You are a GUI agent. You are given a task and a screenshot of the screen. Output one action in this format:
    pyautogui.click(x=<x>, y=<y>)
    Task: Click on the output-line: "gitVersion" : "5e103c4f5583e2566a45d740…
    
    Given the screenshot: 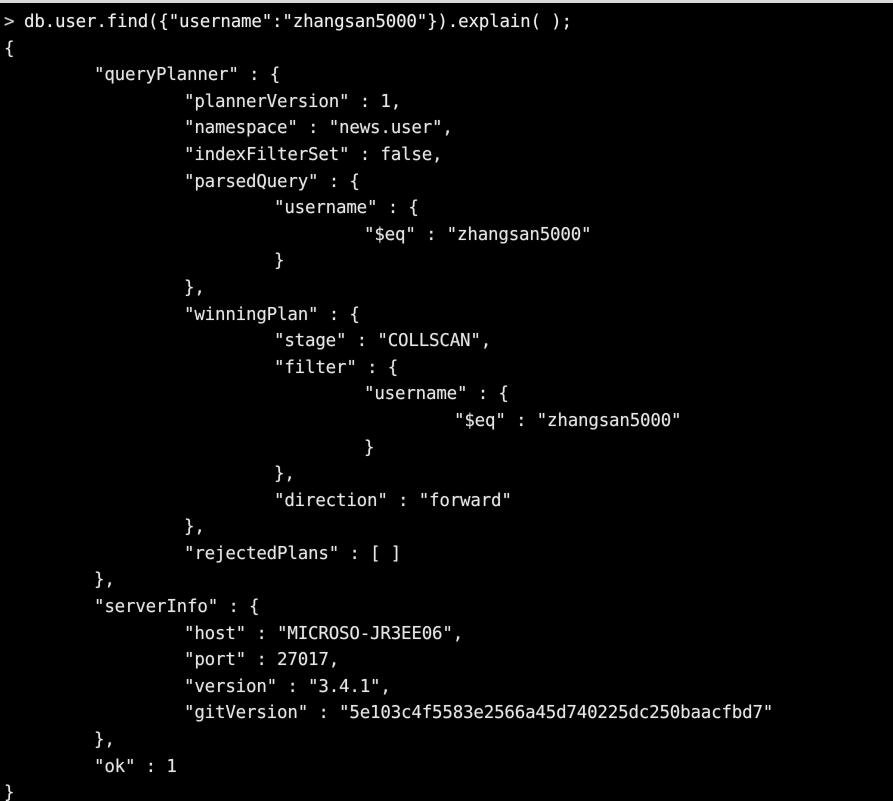 What is the action you would take?
    pyautogui.click(x=479, y=713)
    